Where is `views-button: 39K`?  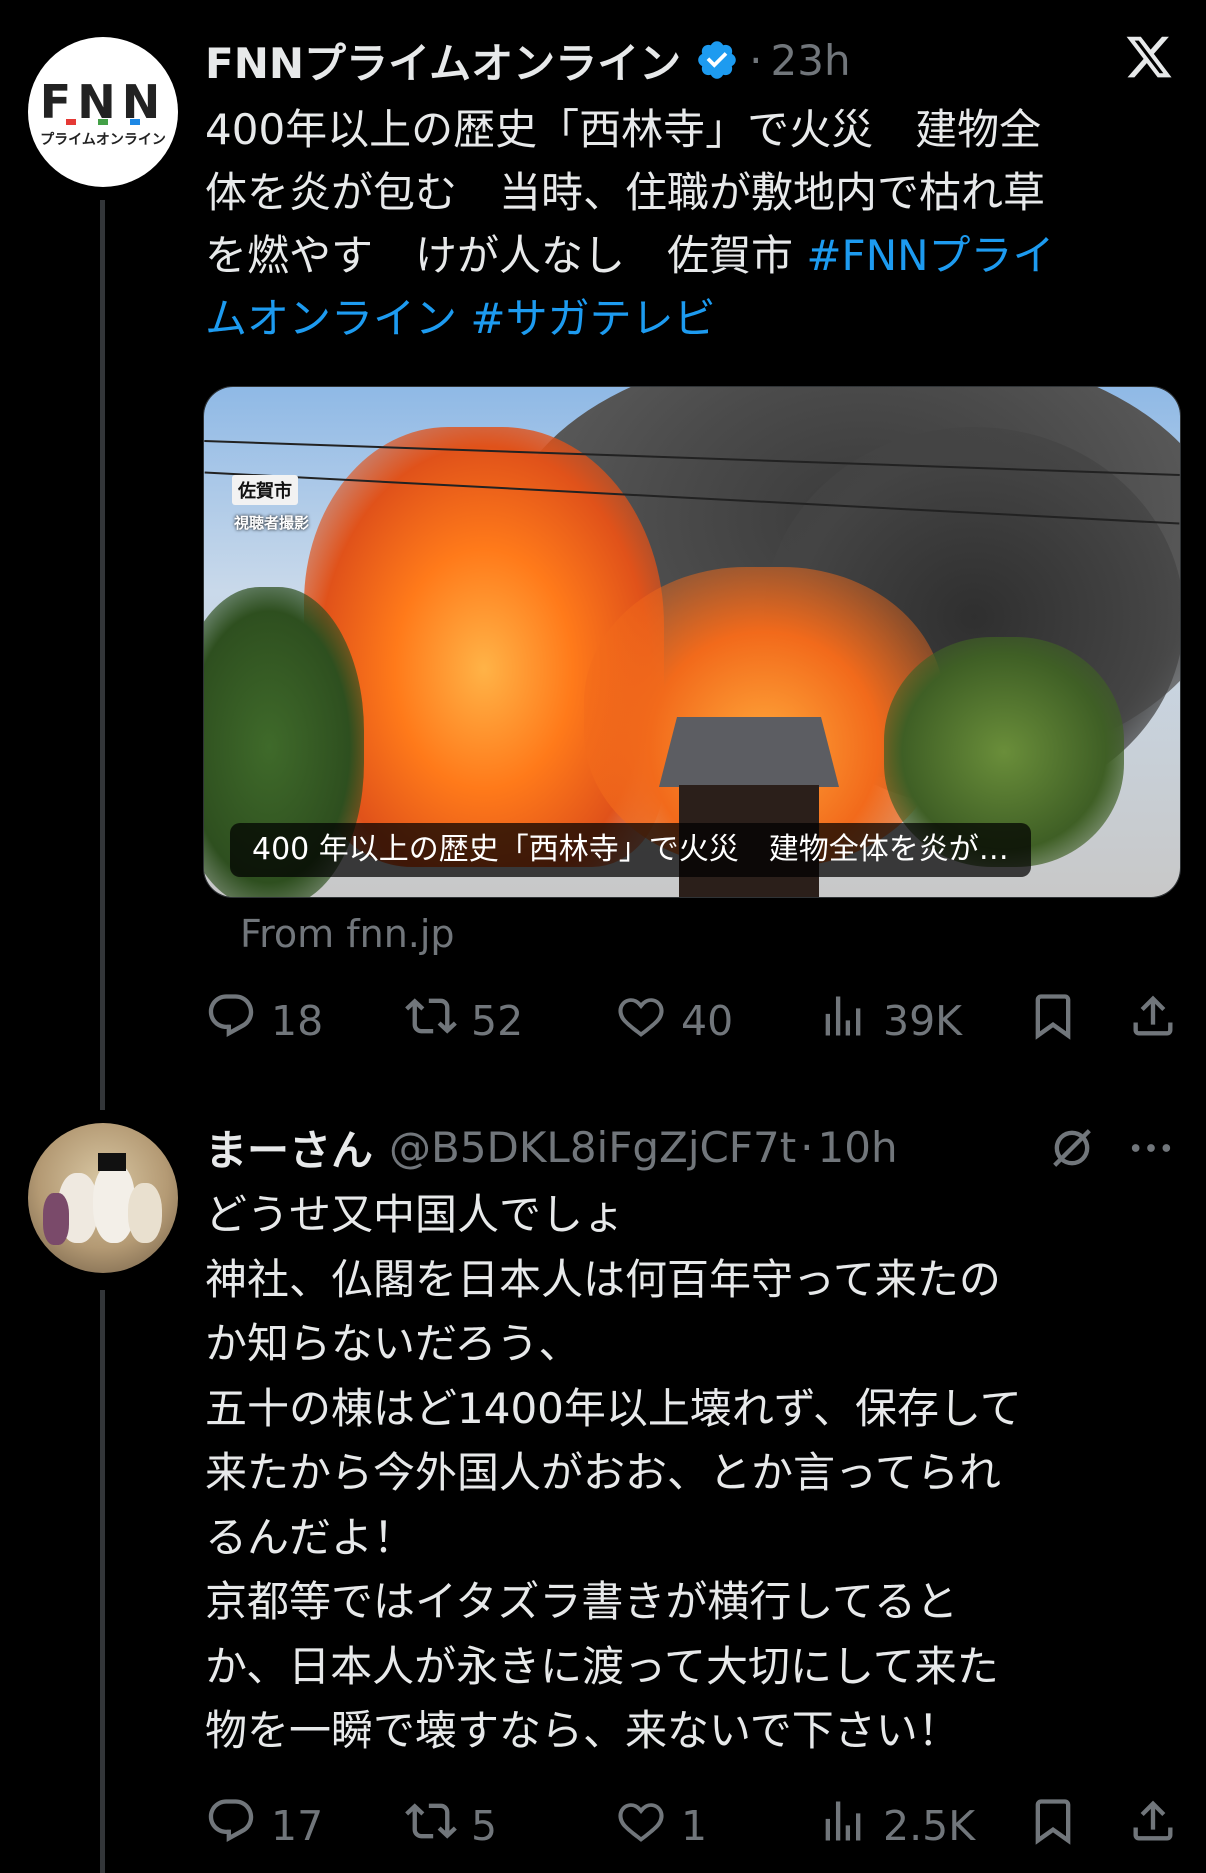
views-button: 39K is located at coordinates (889, 1021).